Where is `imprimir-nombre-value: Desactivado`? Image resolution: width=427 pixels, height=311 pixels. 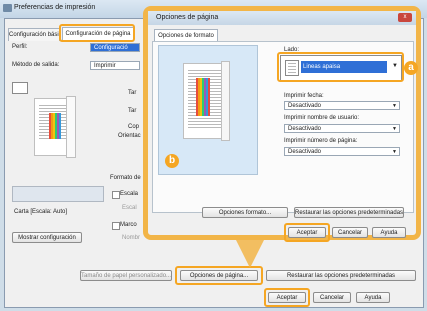
imprimir-nombre-value: Desactivado is located at coordinates (305, 129).